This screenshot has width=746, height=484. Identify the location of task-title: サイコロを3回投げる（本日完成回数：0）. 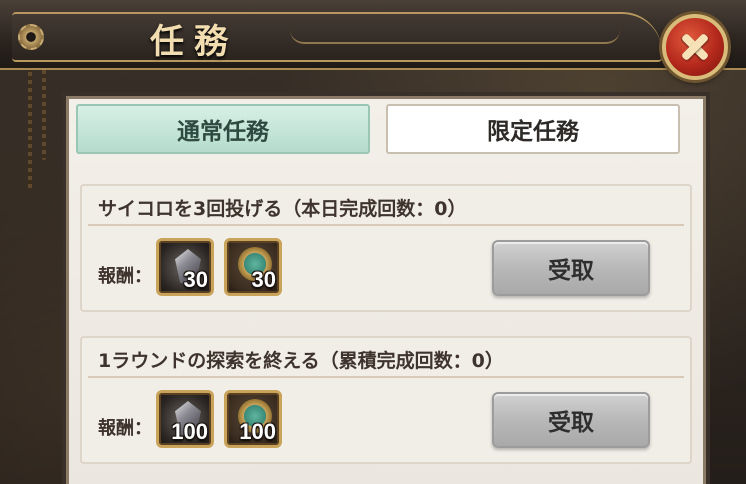
(282, 209).